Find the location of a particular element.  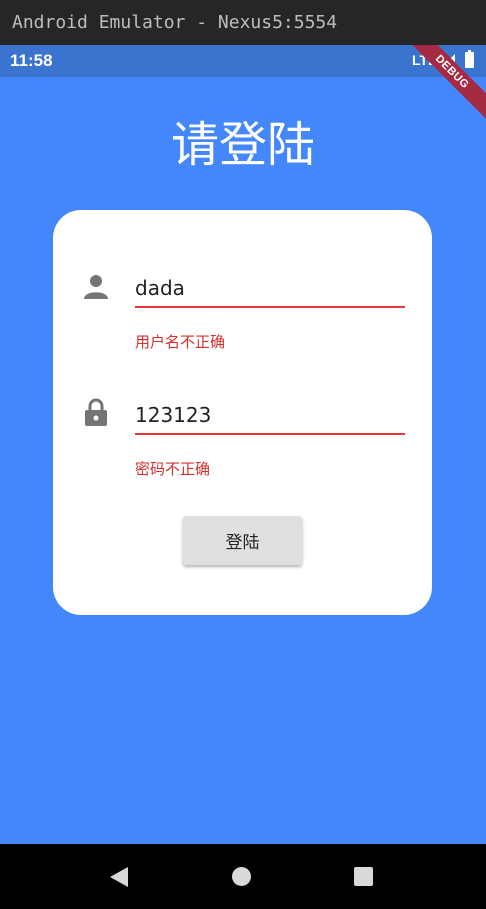

window-title: Android Emulator - Nexus5:5554 is located at coordinates (175, 22).